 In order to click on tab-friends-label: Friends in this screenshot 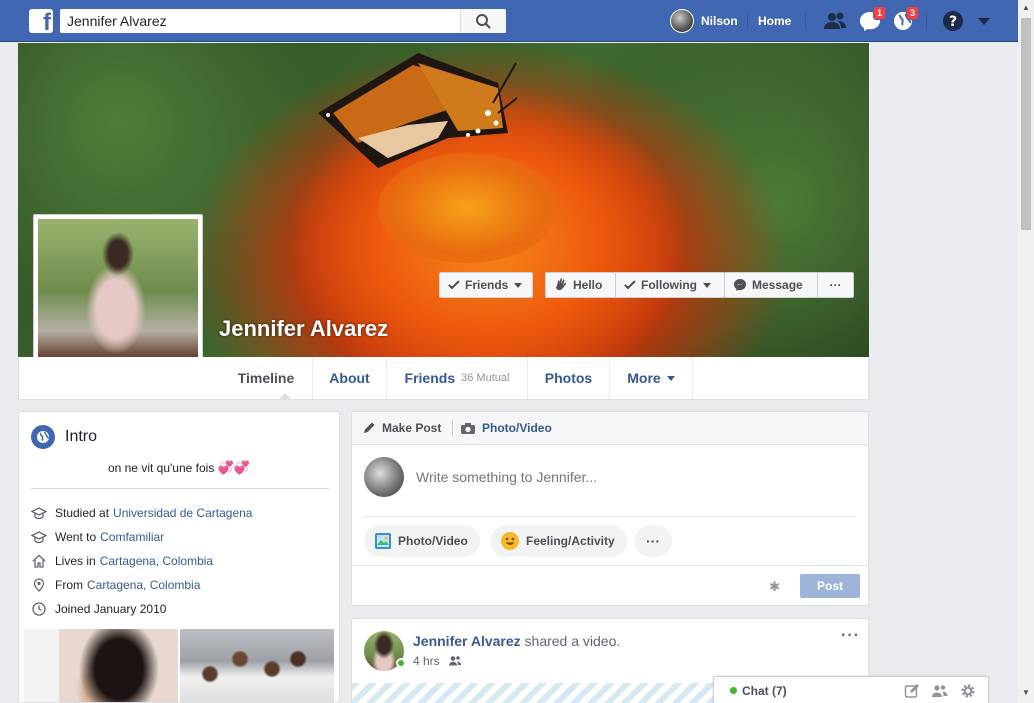, I will do `click(430, 378)`.